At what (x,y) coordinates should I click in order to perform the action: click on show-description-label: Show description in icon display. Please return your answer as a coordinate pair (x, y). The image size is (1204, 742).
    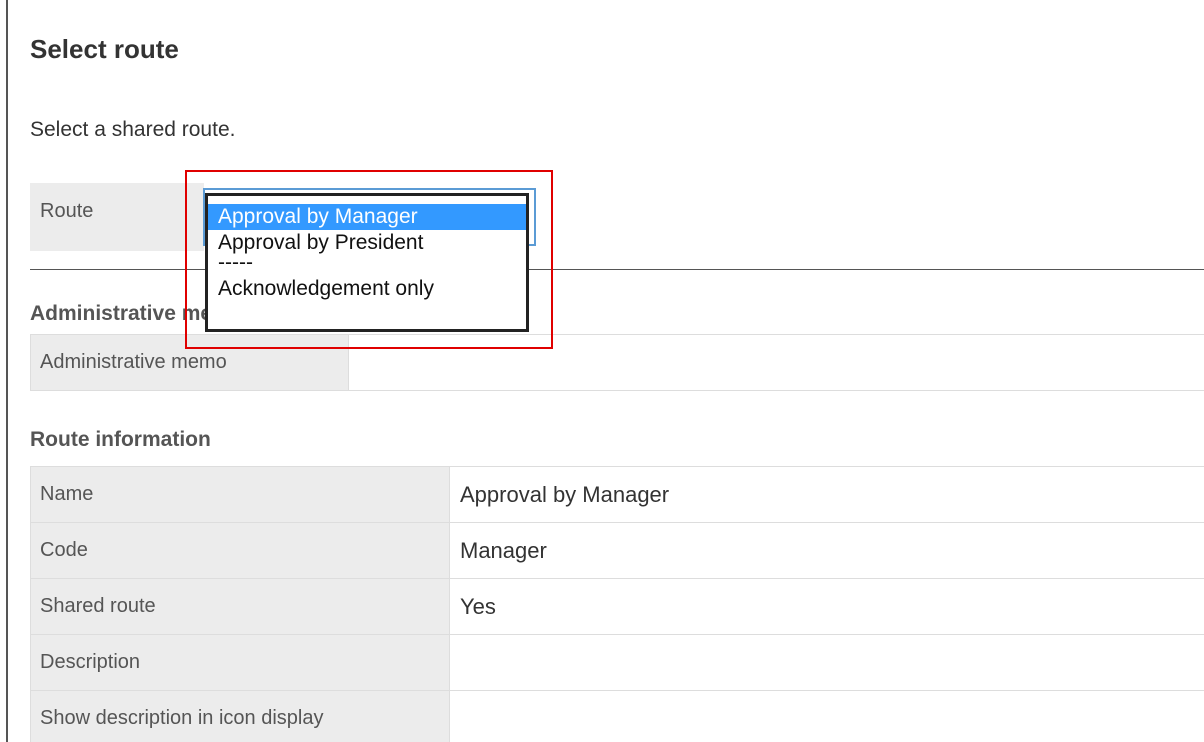
    Looking at the image, I should click on (240, 716).